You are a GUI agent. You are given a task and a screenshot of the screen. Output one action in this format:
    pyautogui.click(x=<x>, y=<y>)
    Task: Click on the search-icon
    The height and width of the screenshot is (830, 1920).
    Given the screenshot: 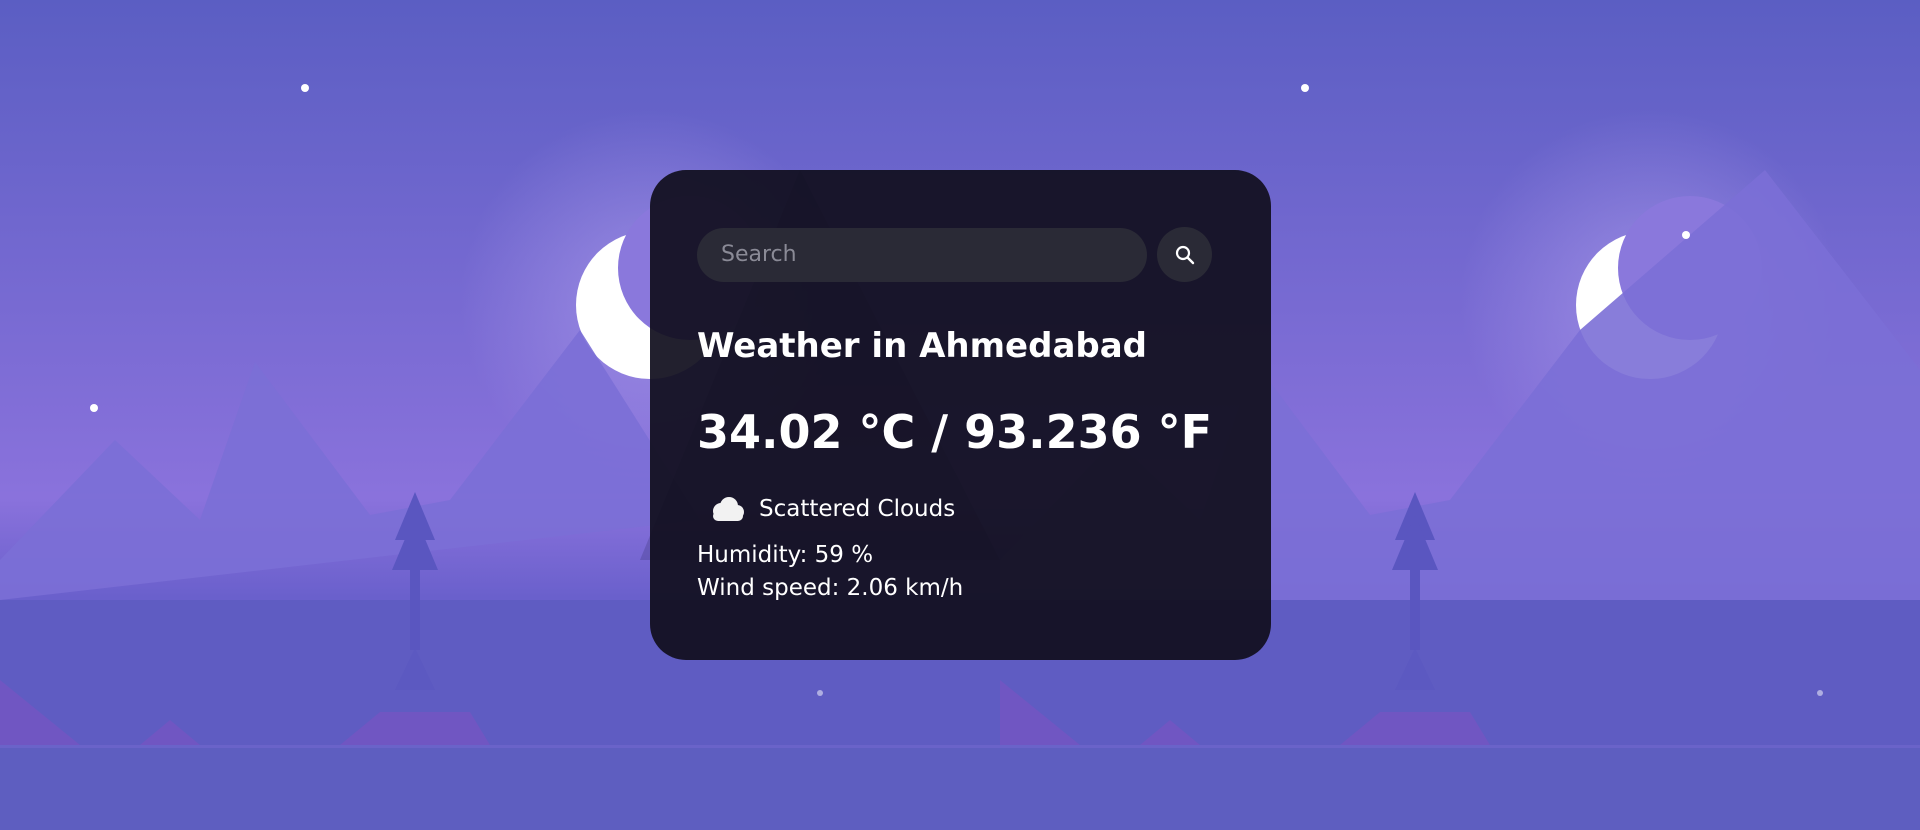 What is the action you would take?
    pyautogui.click(x=1184, y=254)
    